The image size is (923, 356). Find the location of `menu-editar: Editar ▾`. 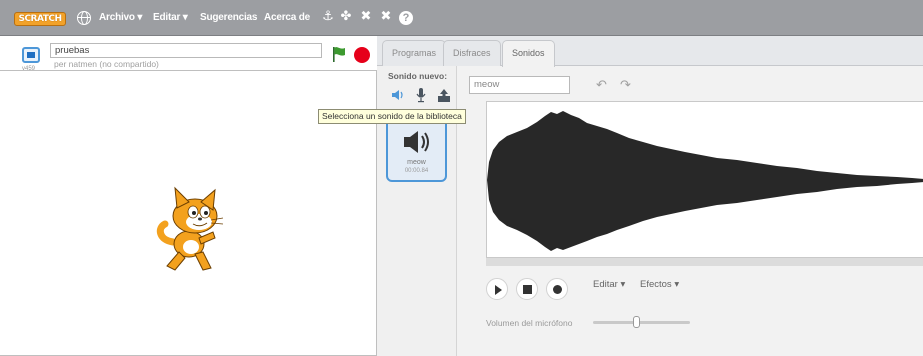

menu-editar: Editar ▾ is located at coordinates (170, 17).